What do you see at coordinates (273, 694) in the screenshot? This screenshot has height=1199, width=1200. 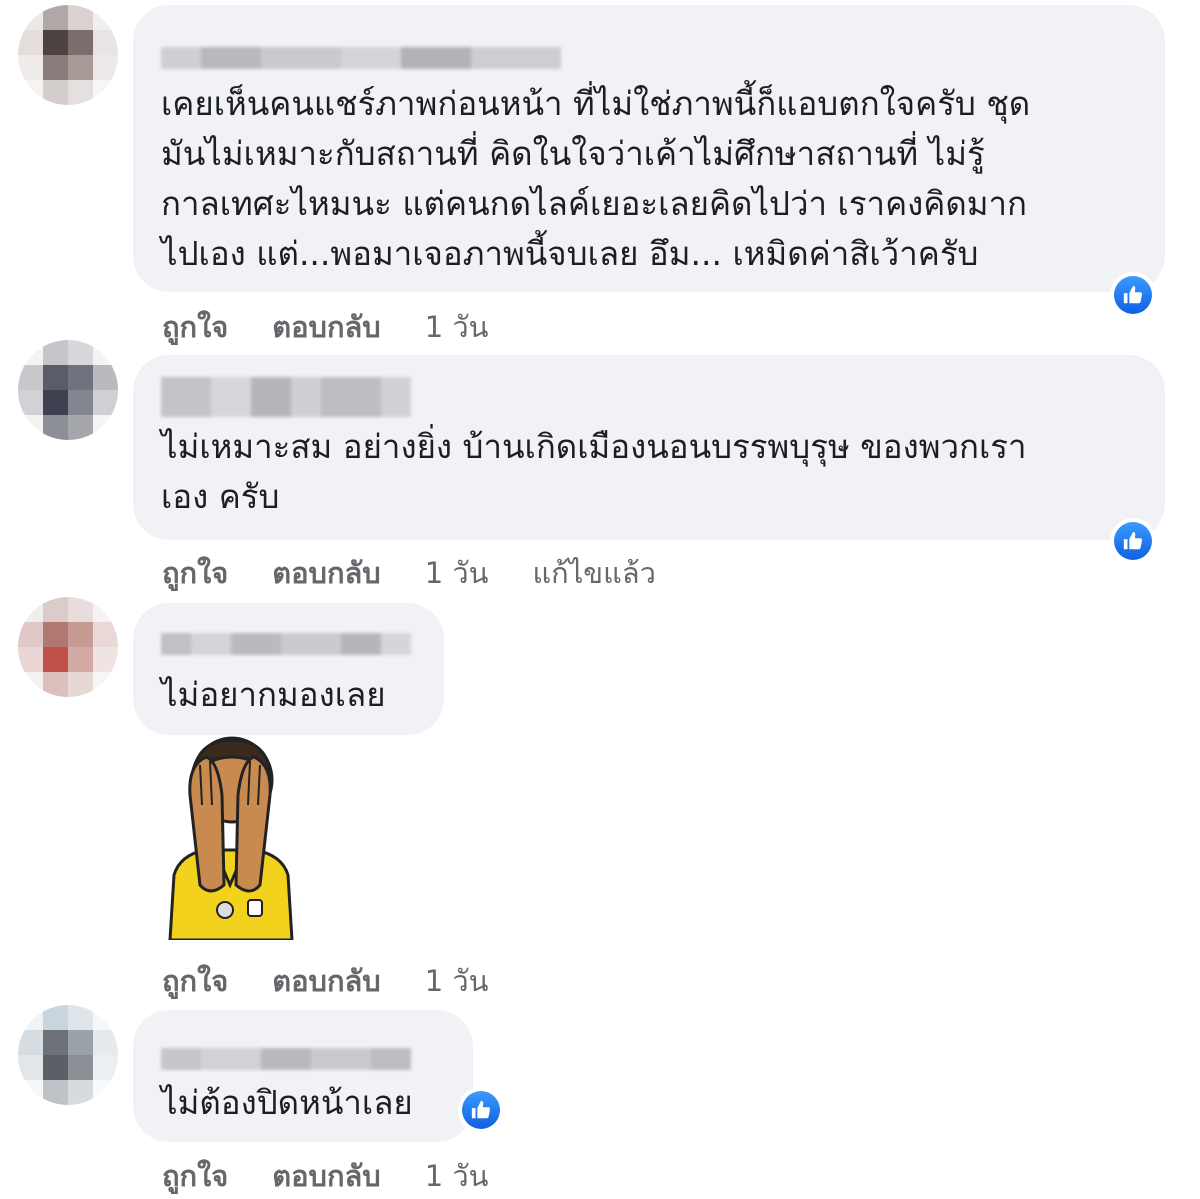 I see `comment-text: ไม่อยากมองเลย` at bounding box center [273, 694].